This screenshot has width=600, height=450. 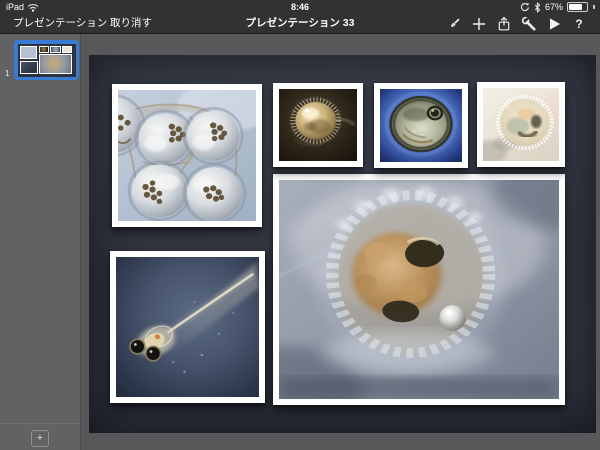 I want to click on format-brush-icon, so click(x=455, y=22).